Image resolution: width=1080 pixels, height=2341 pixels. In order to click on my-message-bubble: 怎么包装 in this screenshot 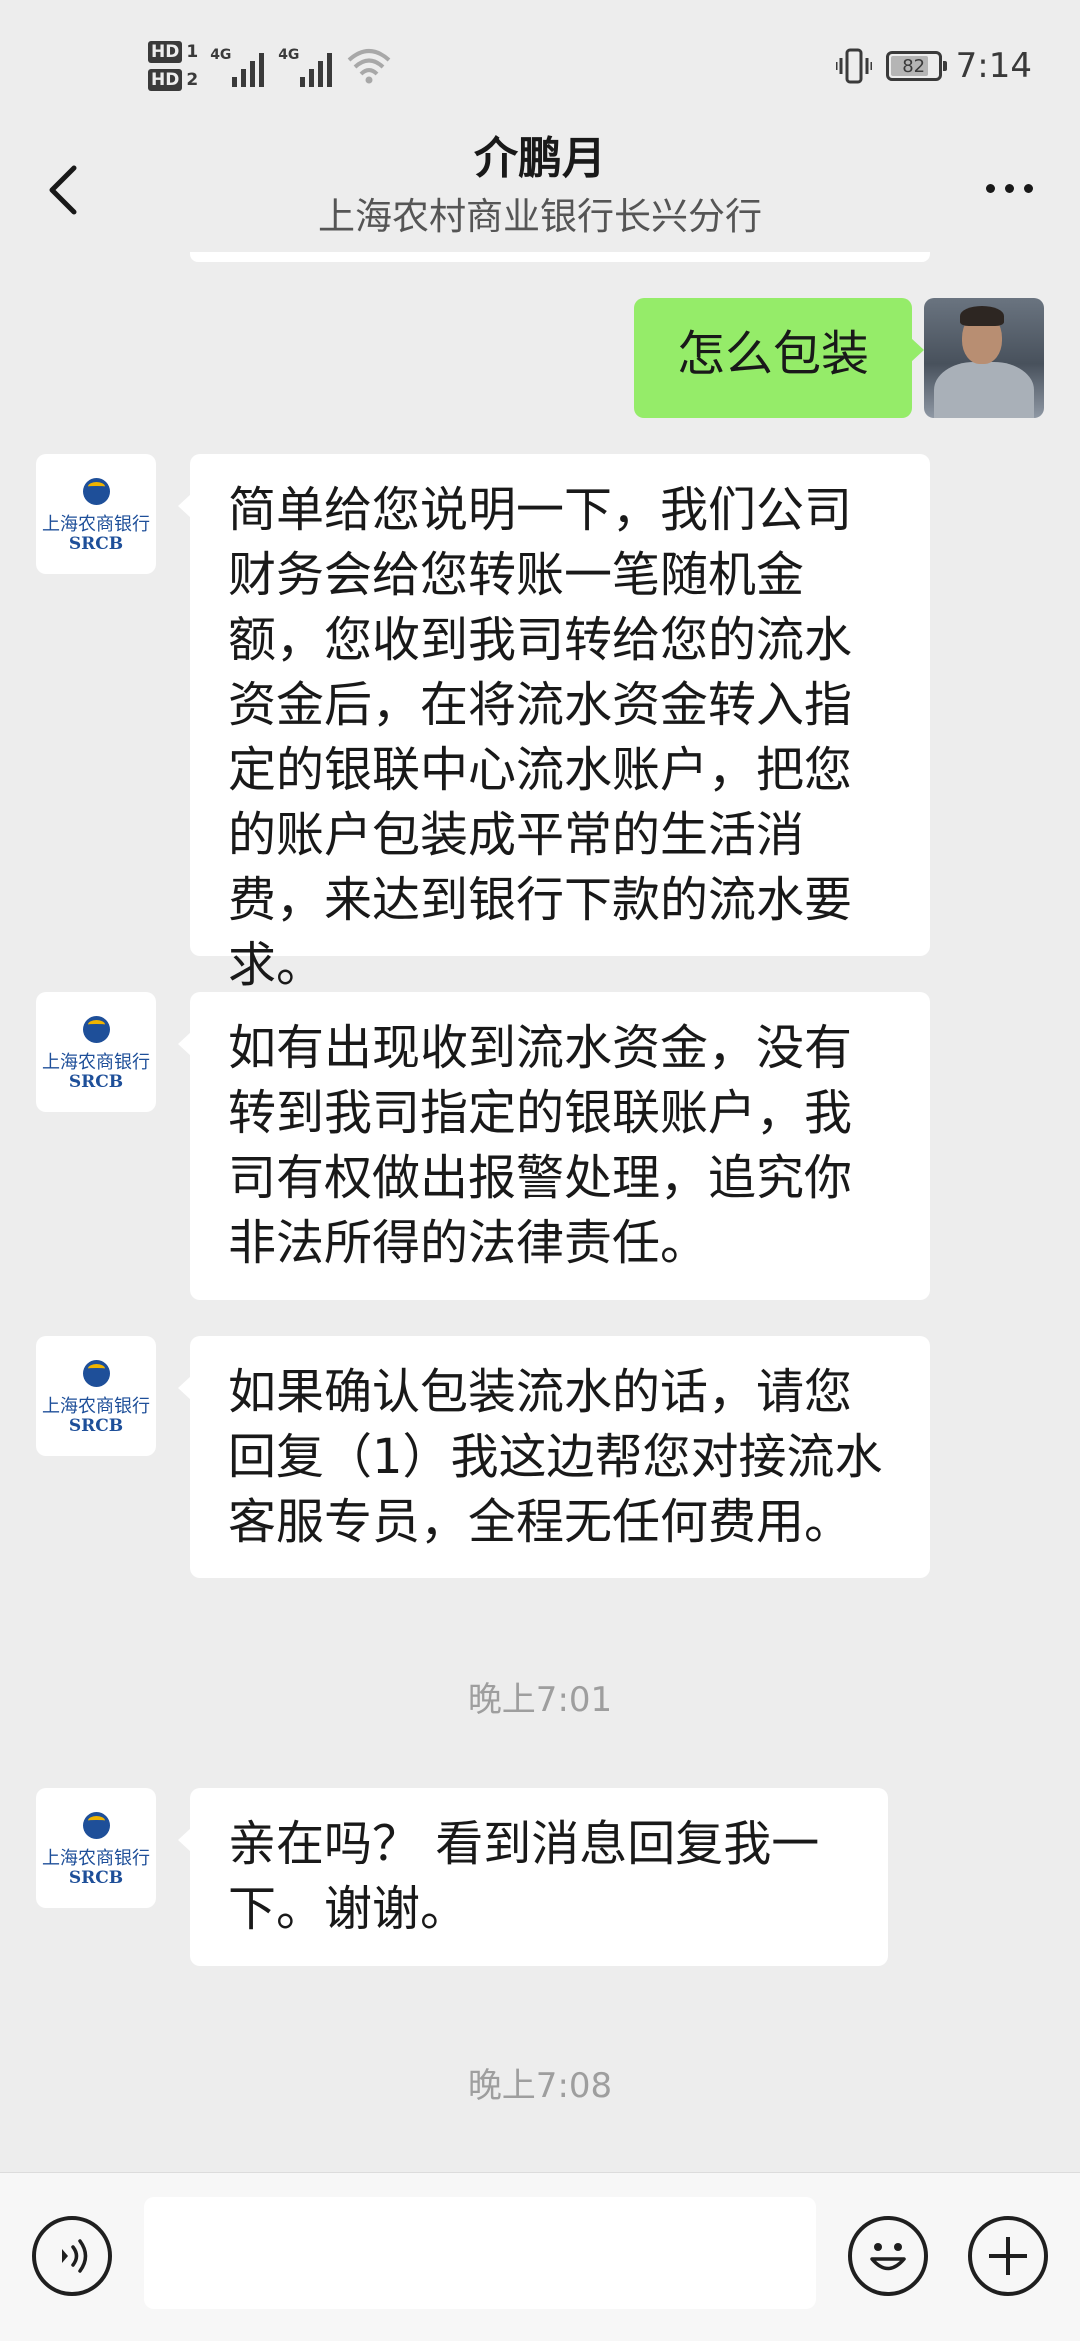, I will do `click(779, 358)`.